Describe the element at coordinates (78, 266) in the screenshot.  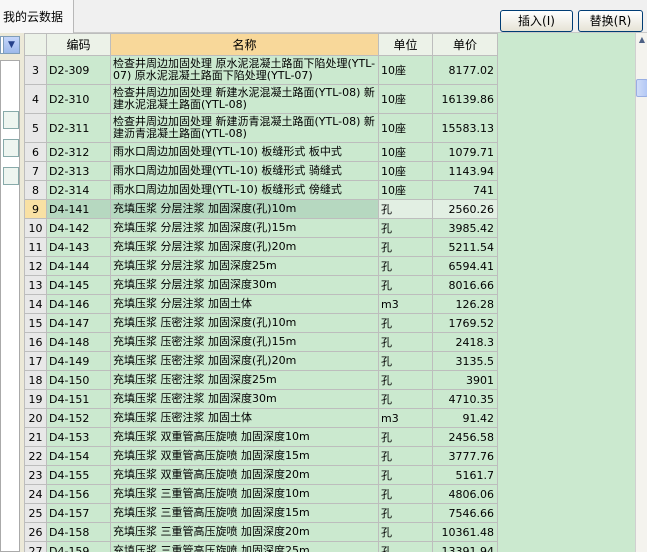
I see `code-cell: D4-144` at that location.